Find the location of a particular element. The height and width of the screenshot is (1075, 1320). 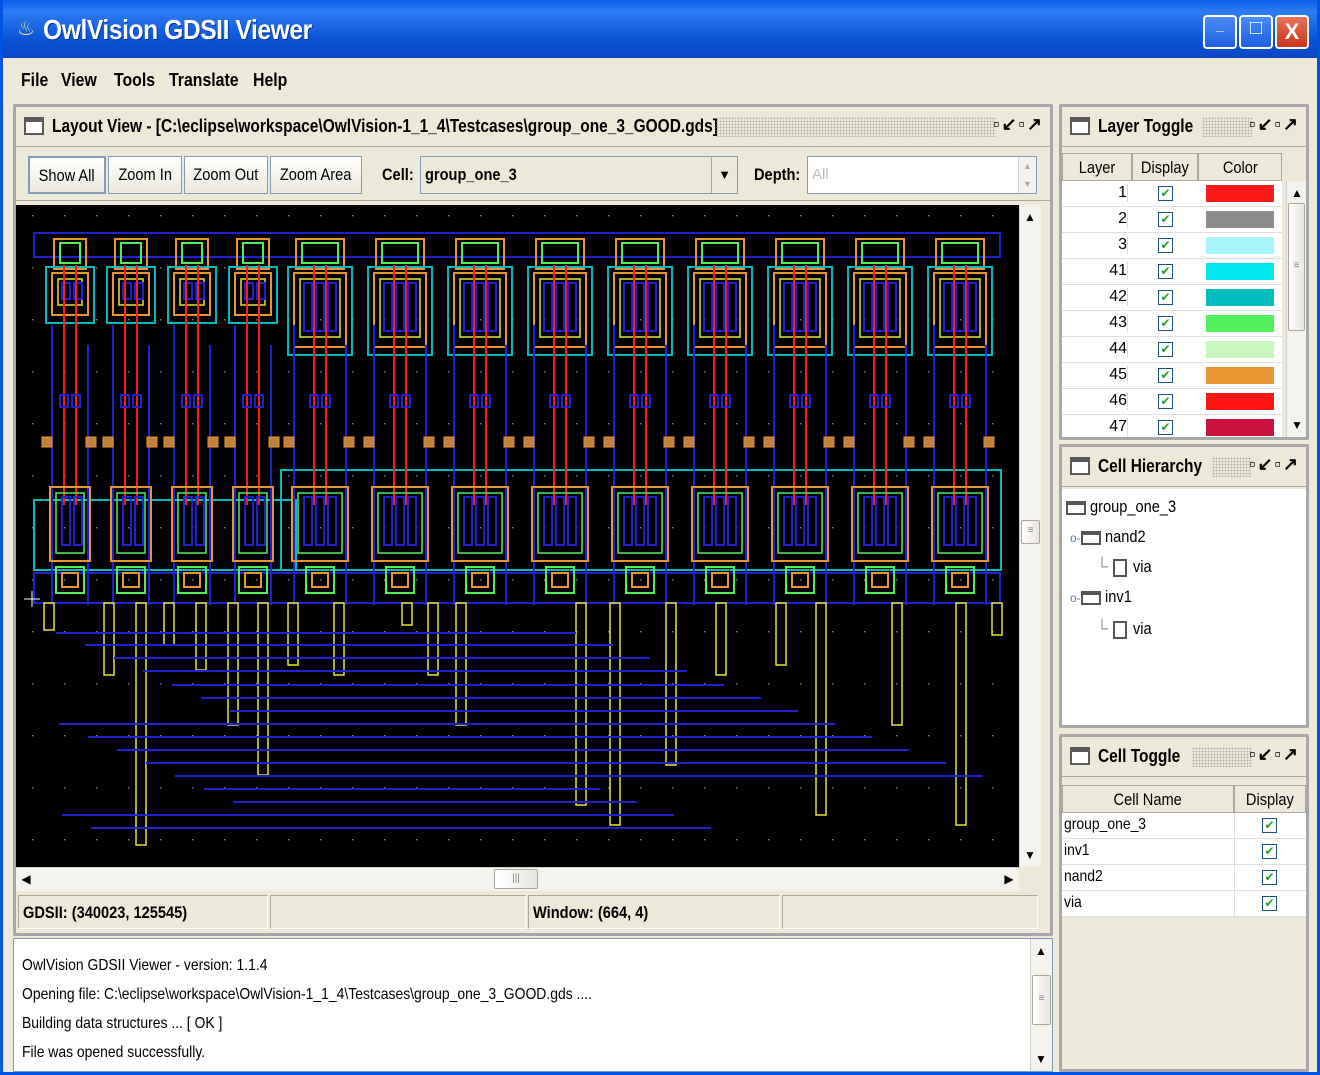

depth-spinner: ▲ ▼ is located at coordinates (1027, 175).